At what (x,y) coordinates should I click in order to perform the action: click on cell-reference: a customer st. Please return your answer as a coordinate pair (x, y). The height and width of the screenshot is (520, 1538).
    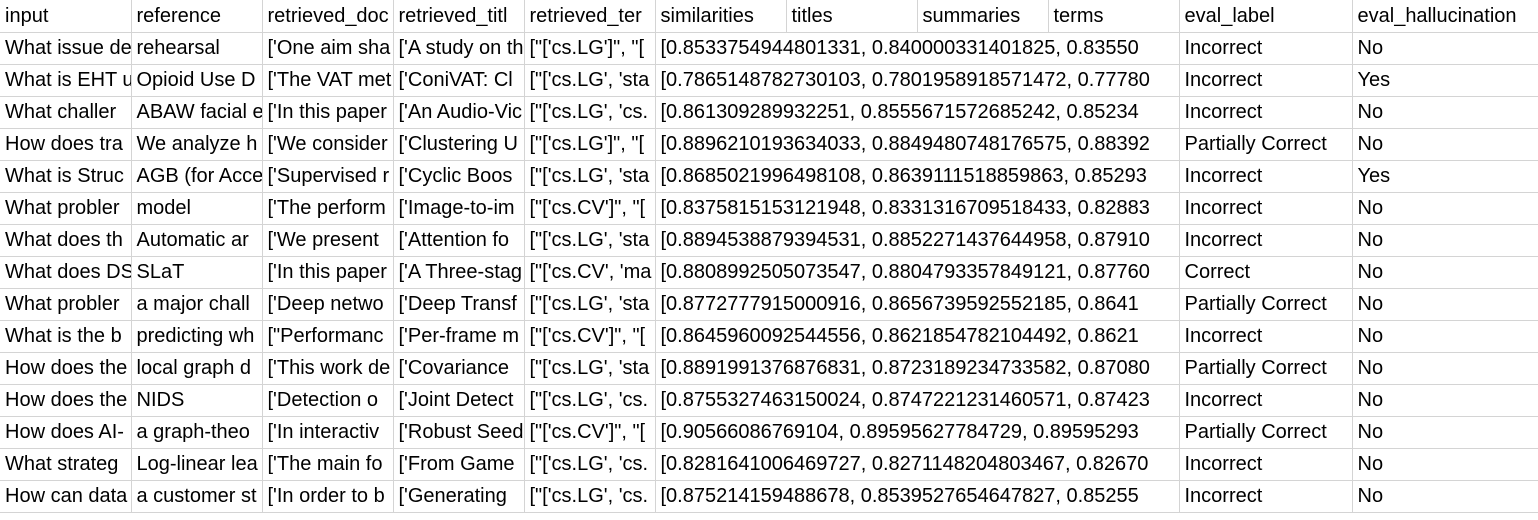
    Looking at the image, I should click on (197, 496).